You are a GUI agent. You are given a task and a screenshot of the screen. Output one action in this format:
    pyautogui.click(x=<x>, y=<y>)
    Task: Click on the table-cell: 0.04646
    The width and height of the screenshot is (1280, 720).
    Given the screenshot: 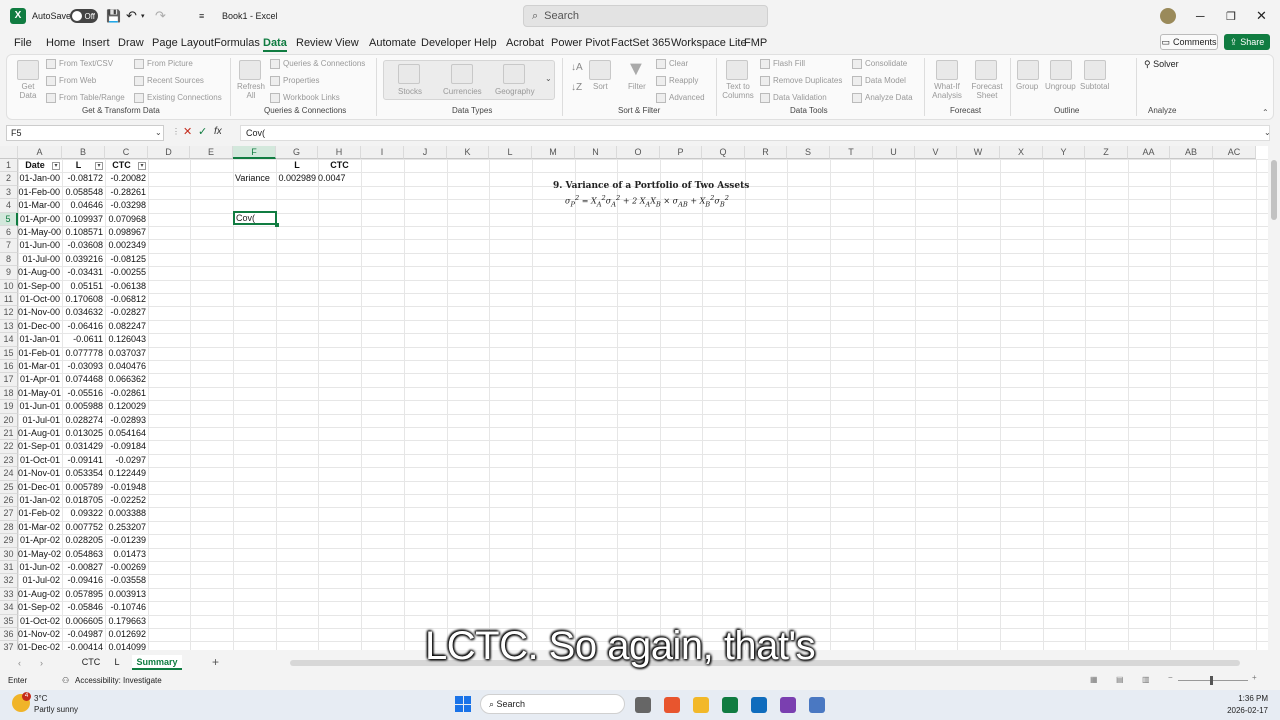 What is the action you would take?
    pyautogui.click(x=83, y=205)
    